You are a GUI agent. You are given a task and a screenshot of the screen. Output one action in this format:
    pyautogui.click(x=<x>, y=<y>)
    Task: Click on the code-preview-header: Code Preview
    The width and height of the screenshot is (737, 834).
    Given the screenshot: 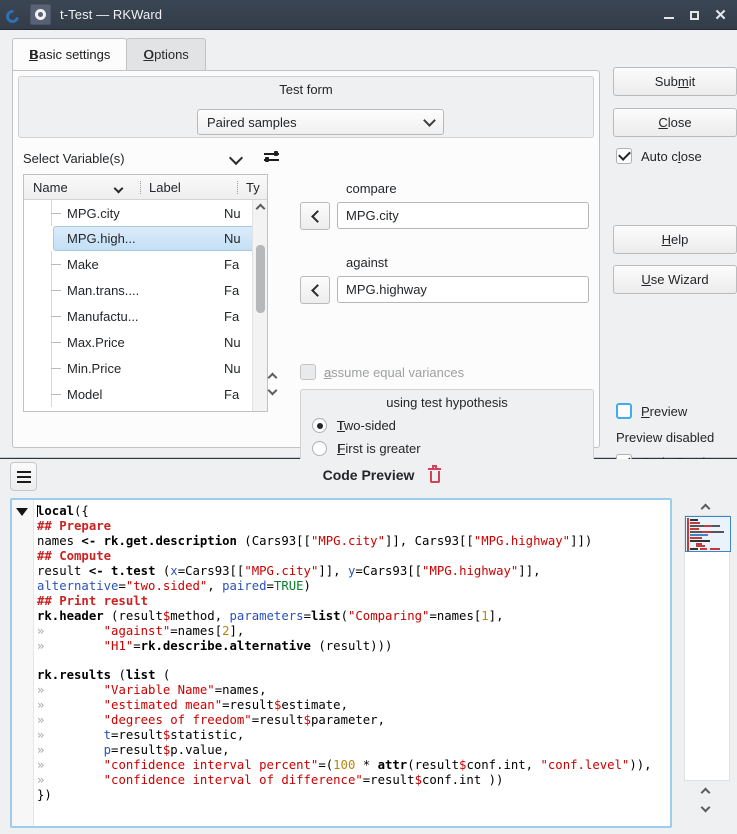 What is the action you would take?
    pyautogui.click(x=368, y=477)
    